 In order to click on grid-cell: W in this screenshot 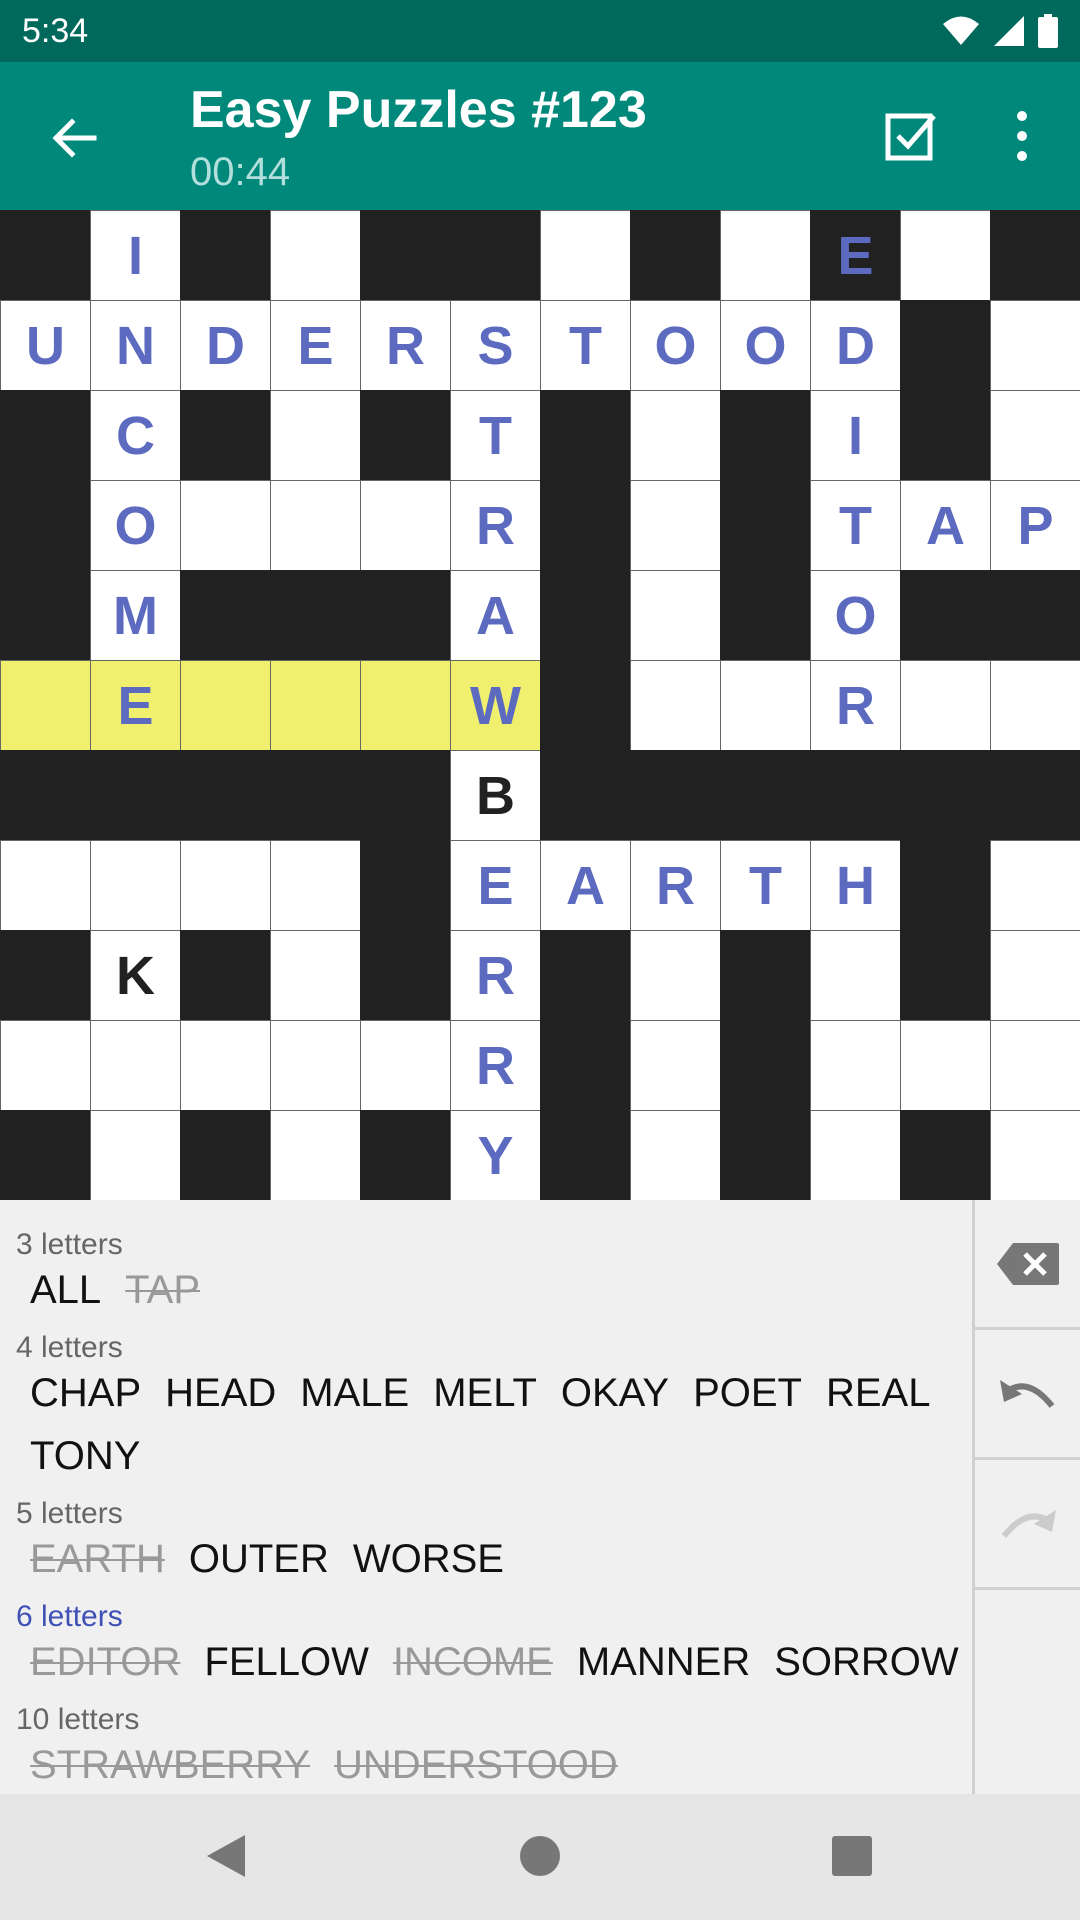, I will do `click(495, 705)`.